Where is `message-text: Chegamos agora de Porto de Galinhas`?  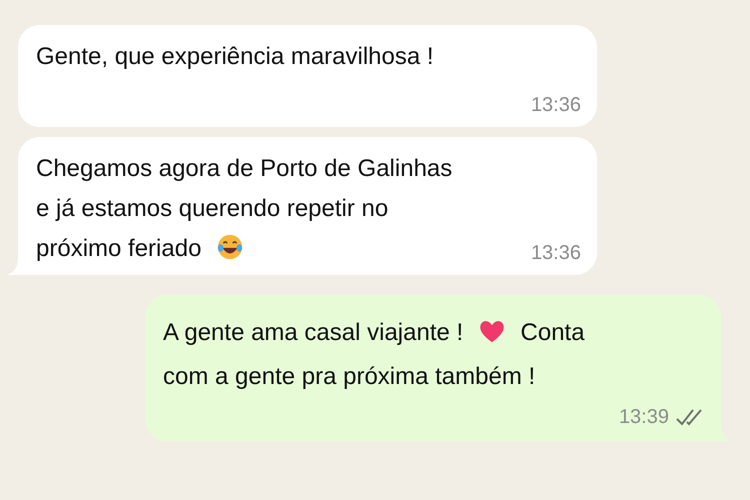
message-text: Chegamos agora de Porto de Galinhas is located at coordinates (244, 168).